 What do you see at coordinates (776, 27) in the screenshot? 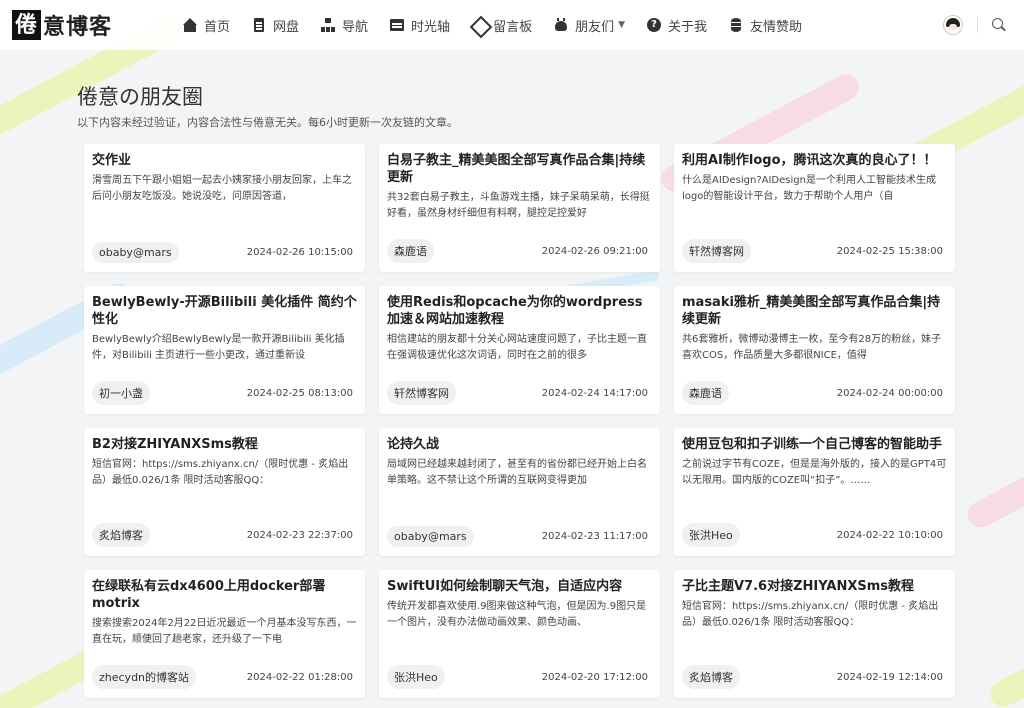
I see `nav-label: 友情赞助` at bounding box center [776, 27].